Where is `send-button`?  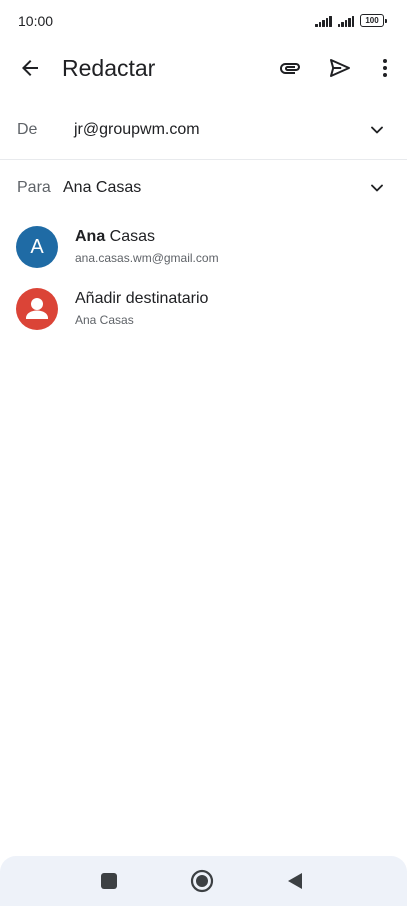 send-button is located at coordinates (340, 68).